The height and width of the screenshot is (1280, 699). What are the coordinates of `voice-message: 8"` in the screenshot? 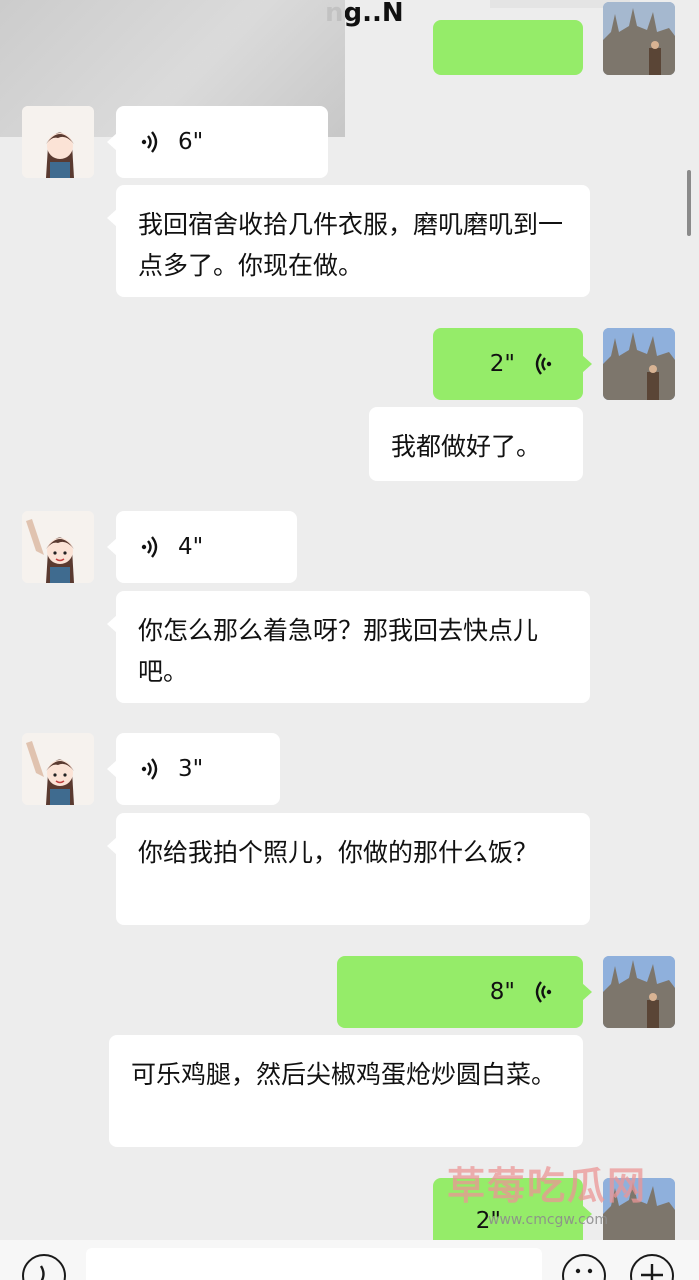 It's located at (464, 992).